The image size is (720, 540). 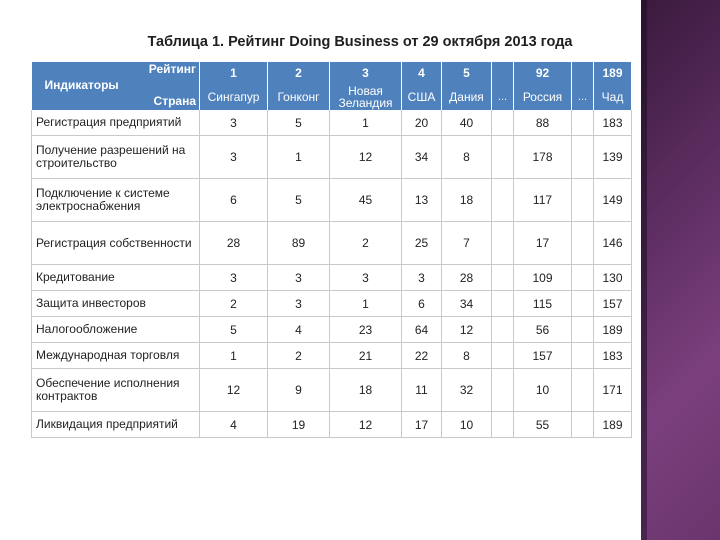 I want to click on country-cell: Новая Зеландия, so click(x=365, y=97).